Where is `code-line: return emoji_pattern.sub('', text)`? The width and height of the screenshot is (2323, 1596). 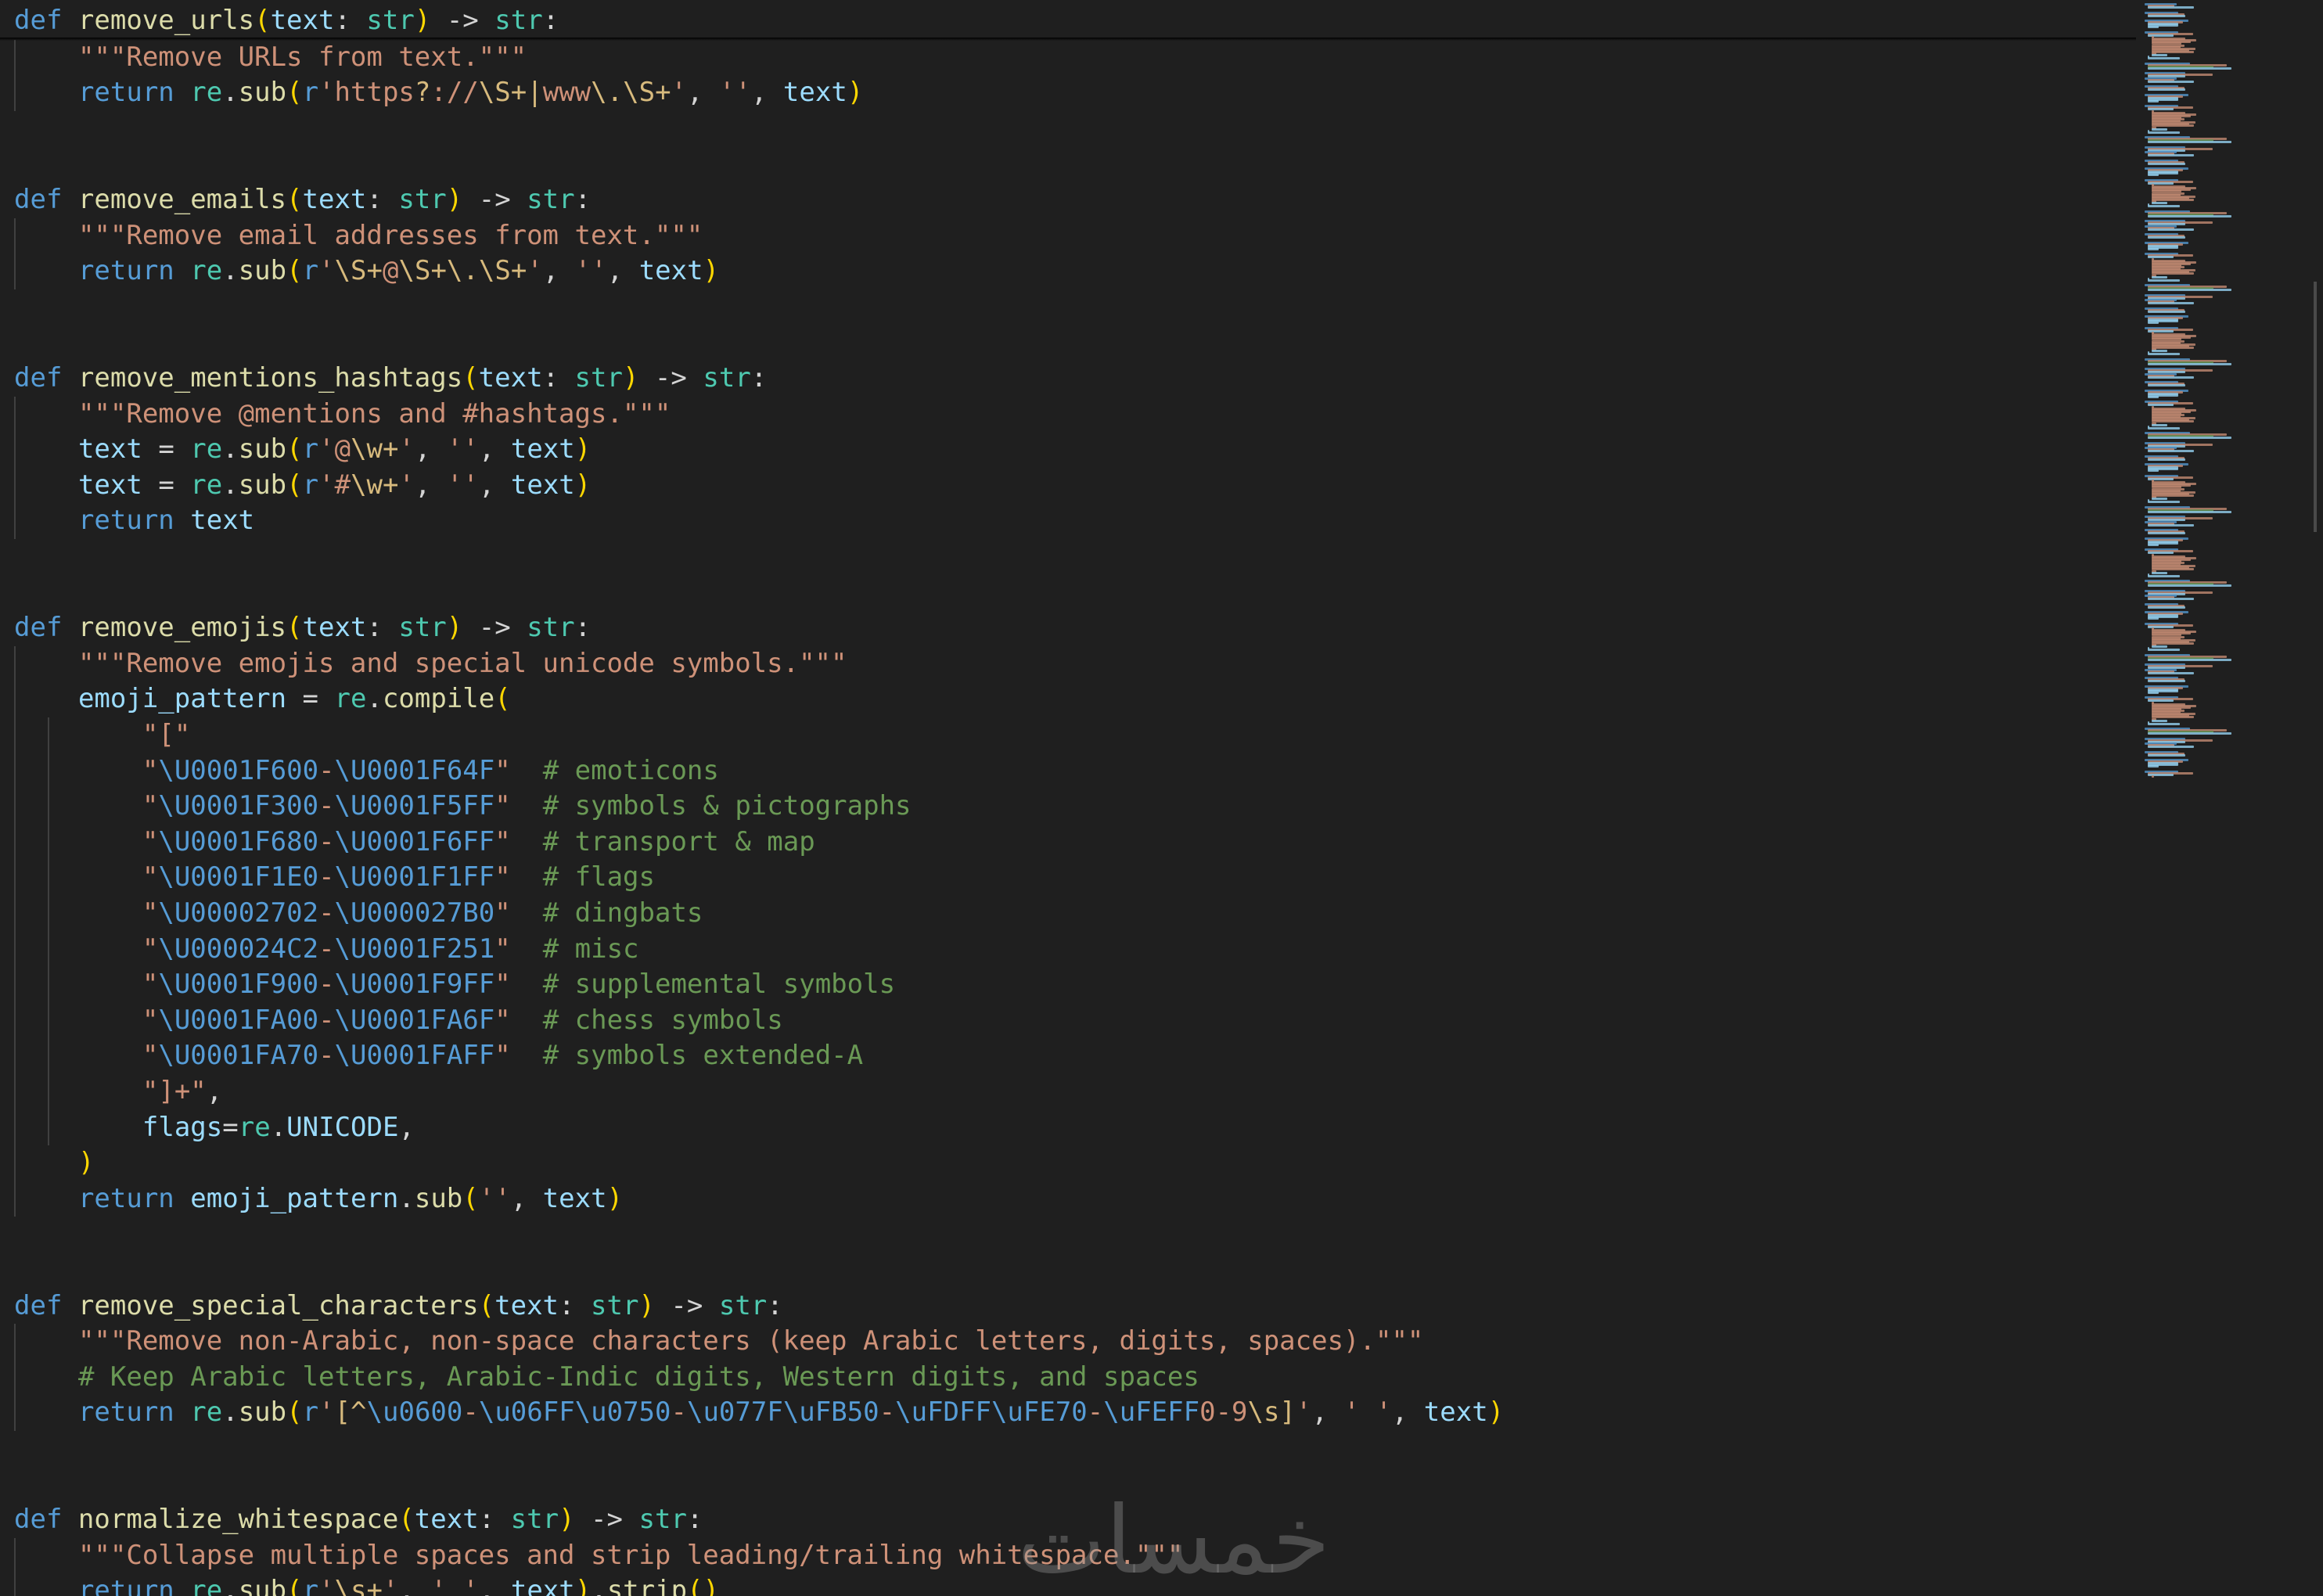
code-line: return emoji_pattern.sub('', text) is located at coordinates (318, 1199).